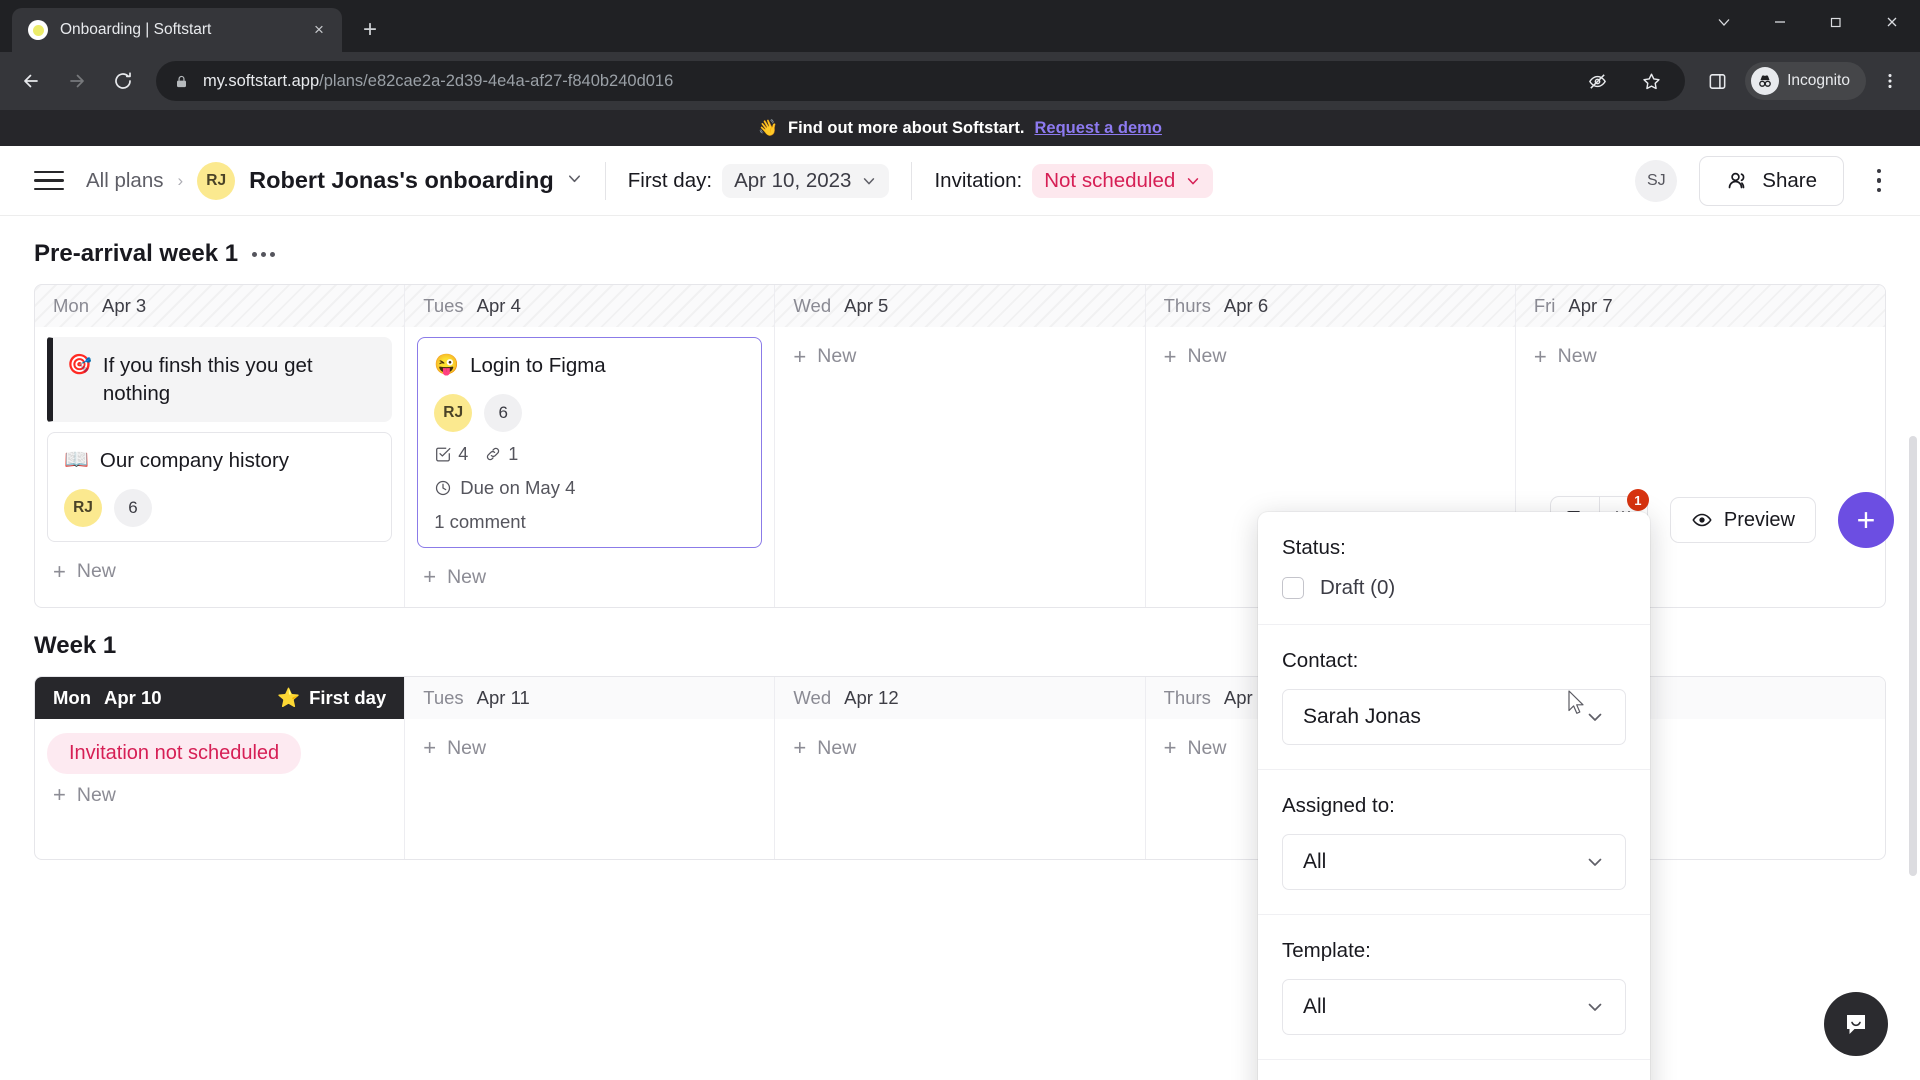  Describe the element at coordinates (1656, 180) in the screenshot. I see `avatar: SJ` at that location.